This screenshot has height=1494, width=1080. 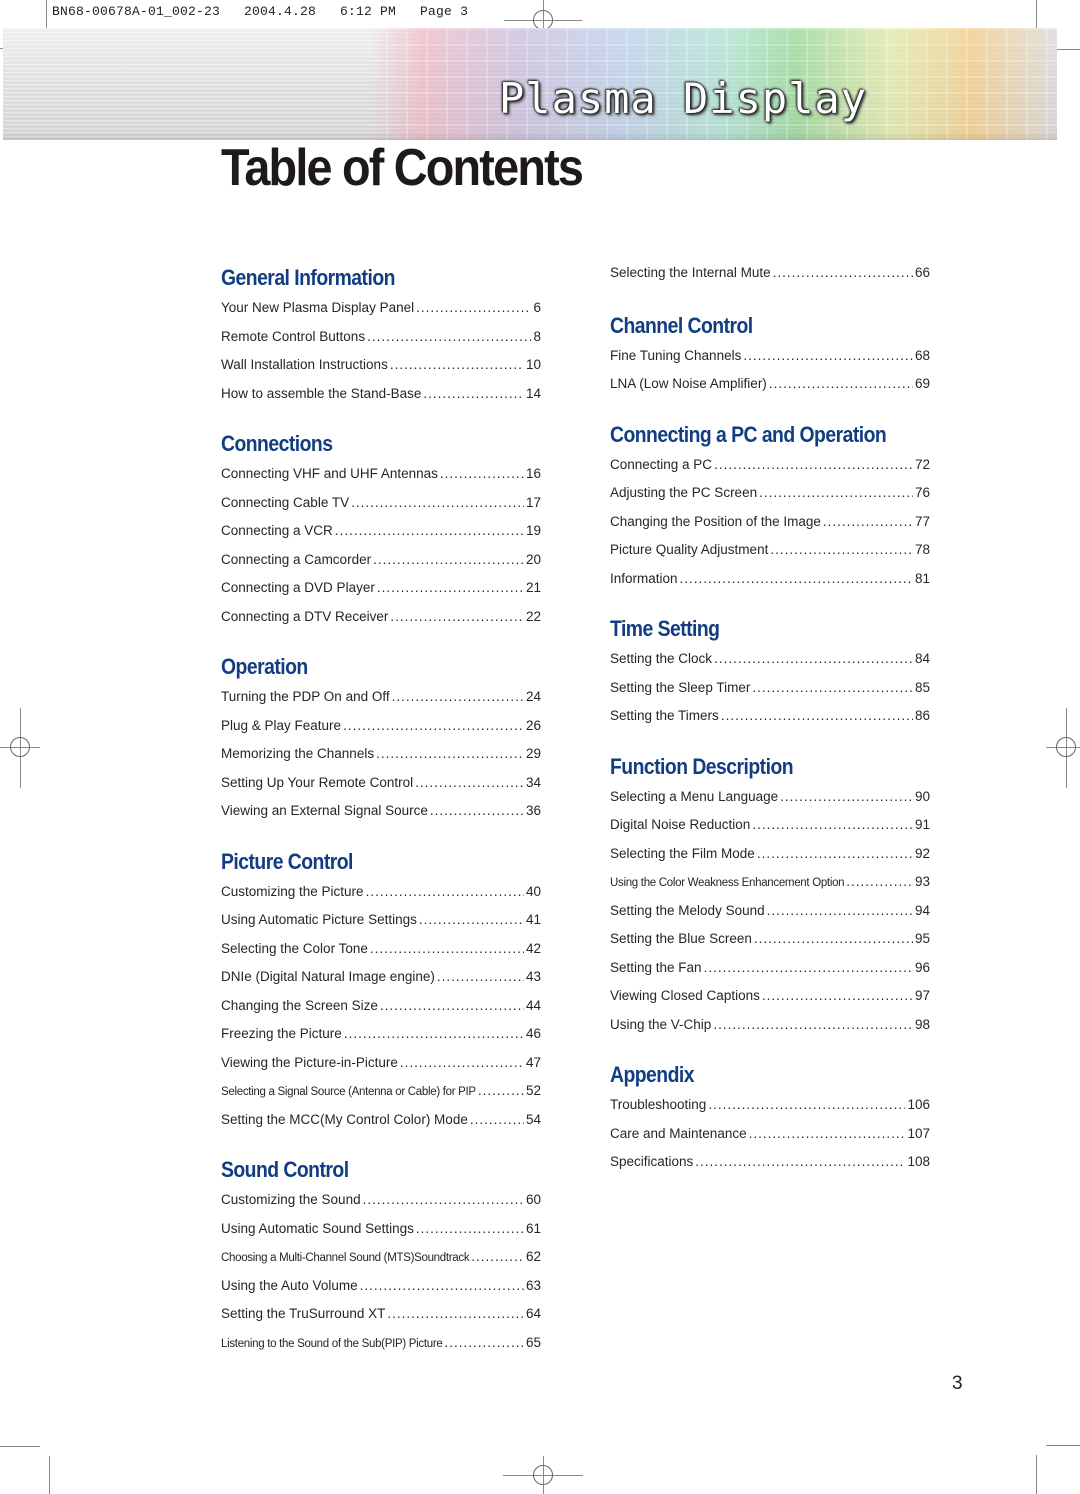 What do you see at coordinates (381, 697) in the screenshot?
I see `toc-entry: Turning the PDP On and Off 24` at bounding box center [381, 697].